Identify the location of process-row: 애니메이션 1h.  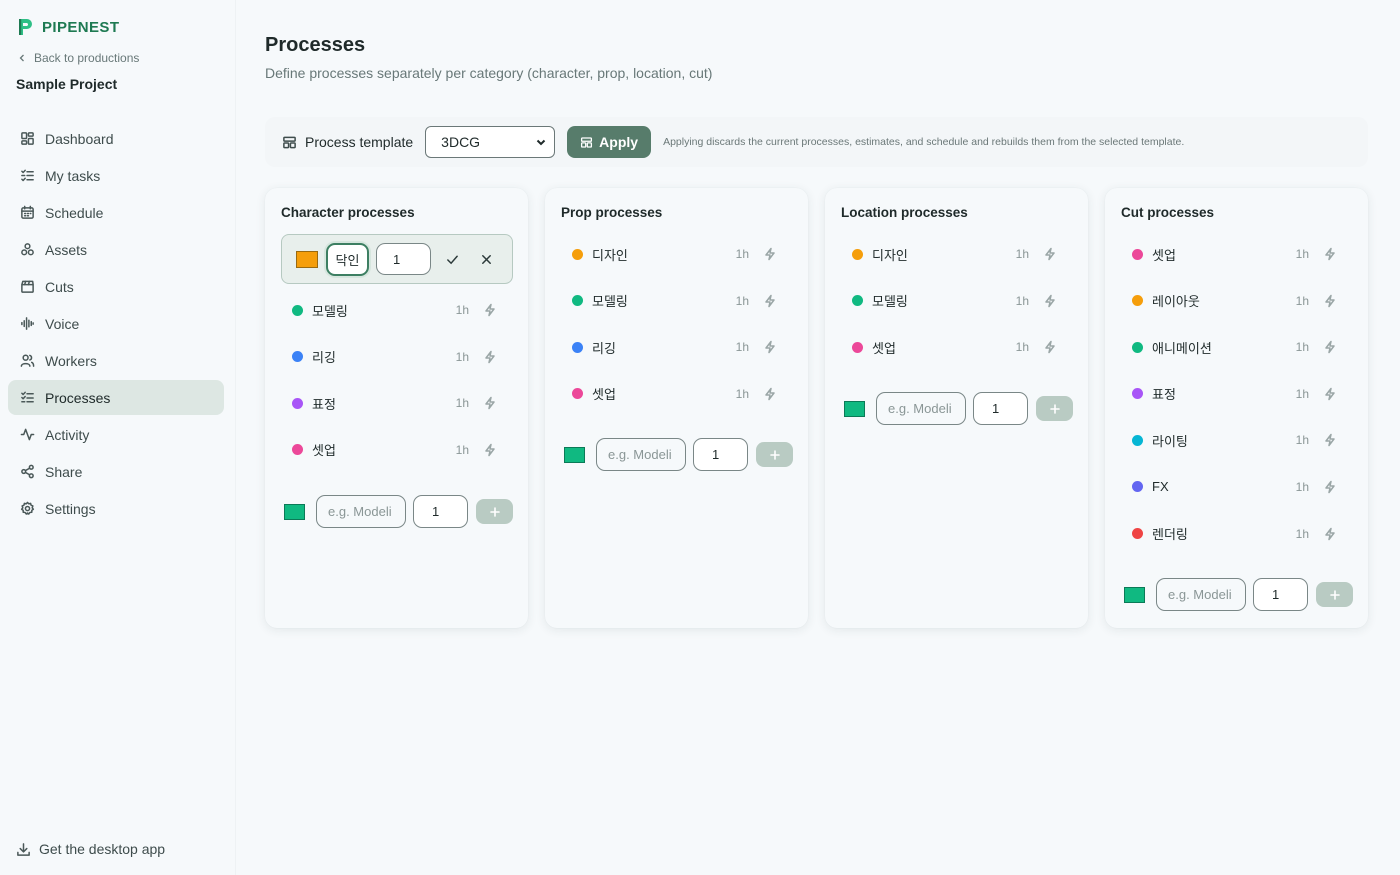
(1237, 347).